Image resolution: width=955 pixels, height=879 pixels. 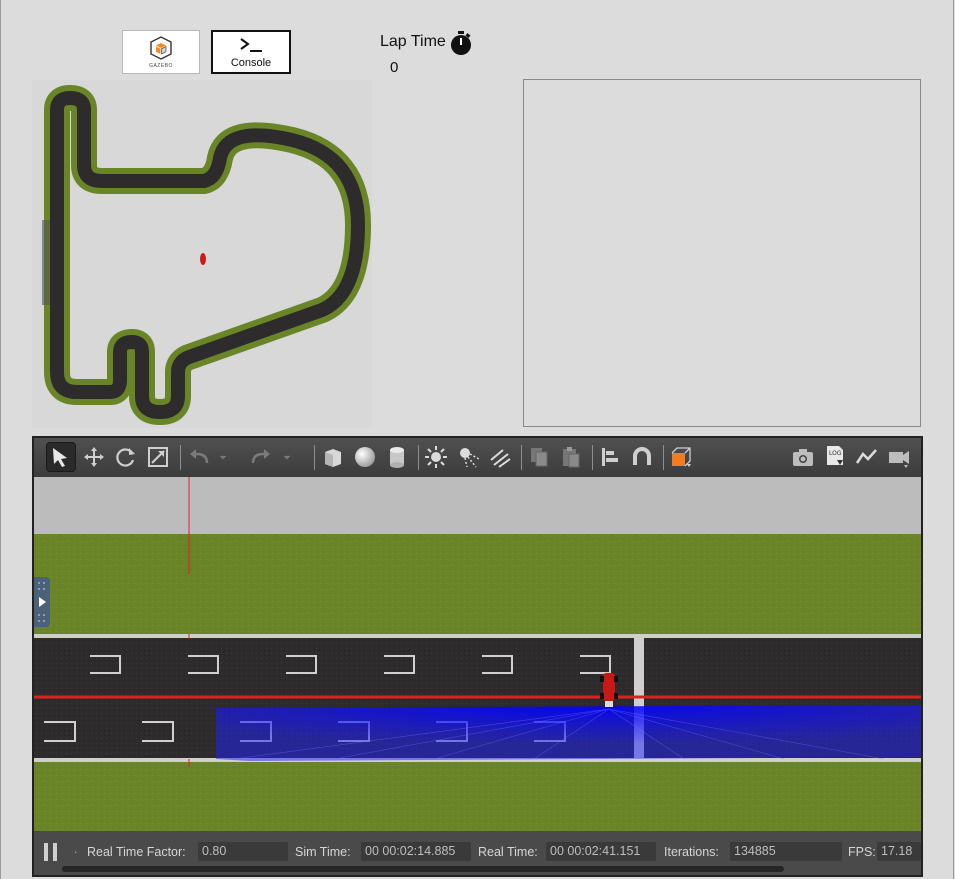 I want to click on gazebo-toolbar: LOG, so click(x=477, y=458).